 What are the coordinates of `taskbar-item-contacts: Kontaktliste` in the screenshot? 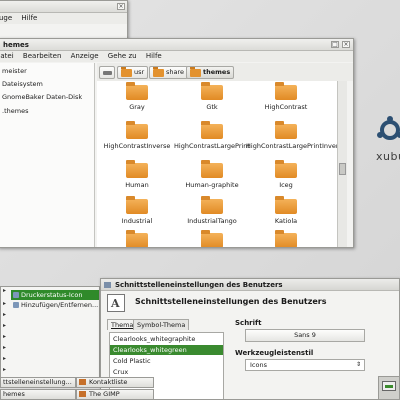 It's located at (115, 382).